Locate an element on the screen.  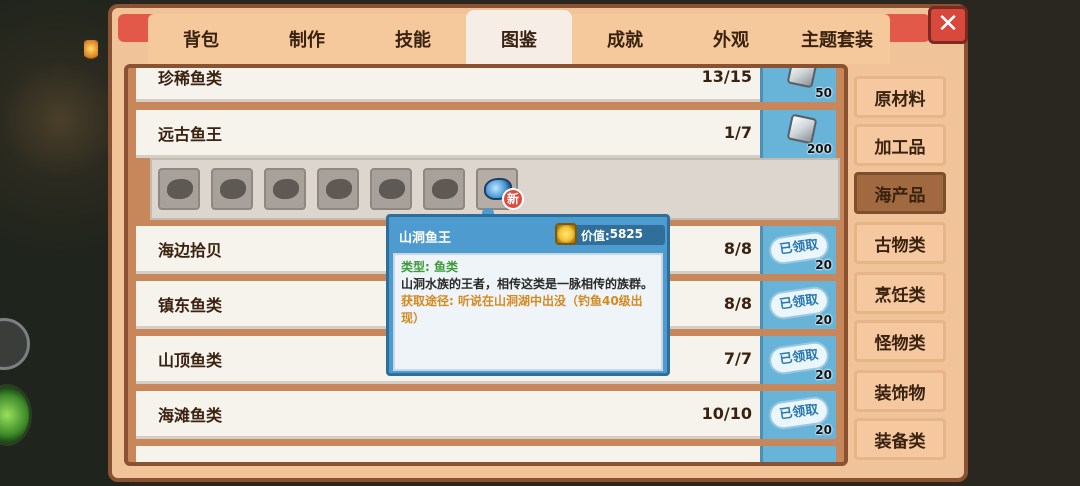
row-name: 海滩鱼类 is located at coordinates (190, 415).